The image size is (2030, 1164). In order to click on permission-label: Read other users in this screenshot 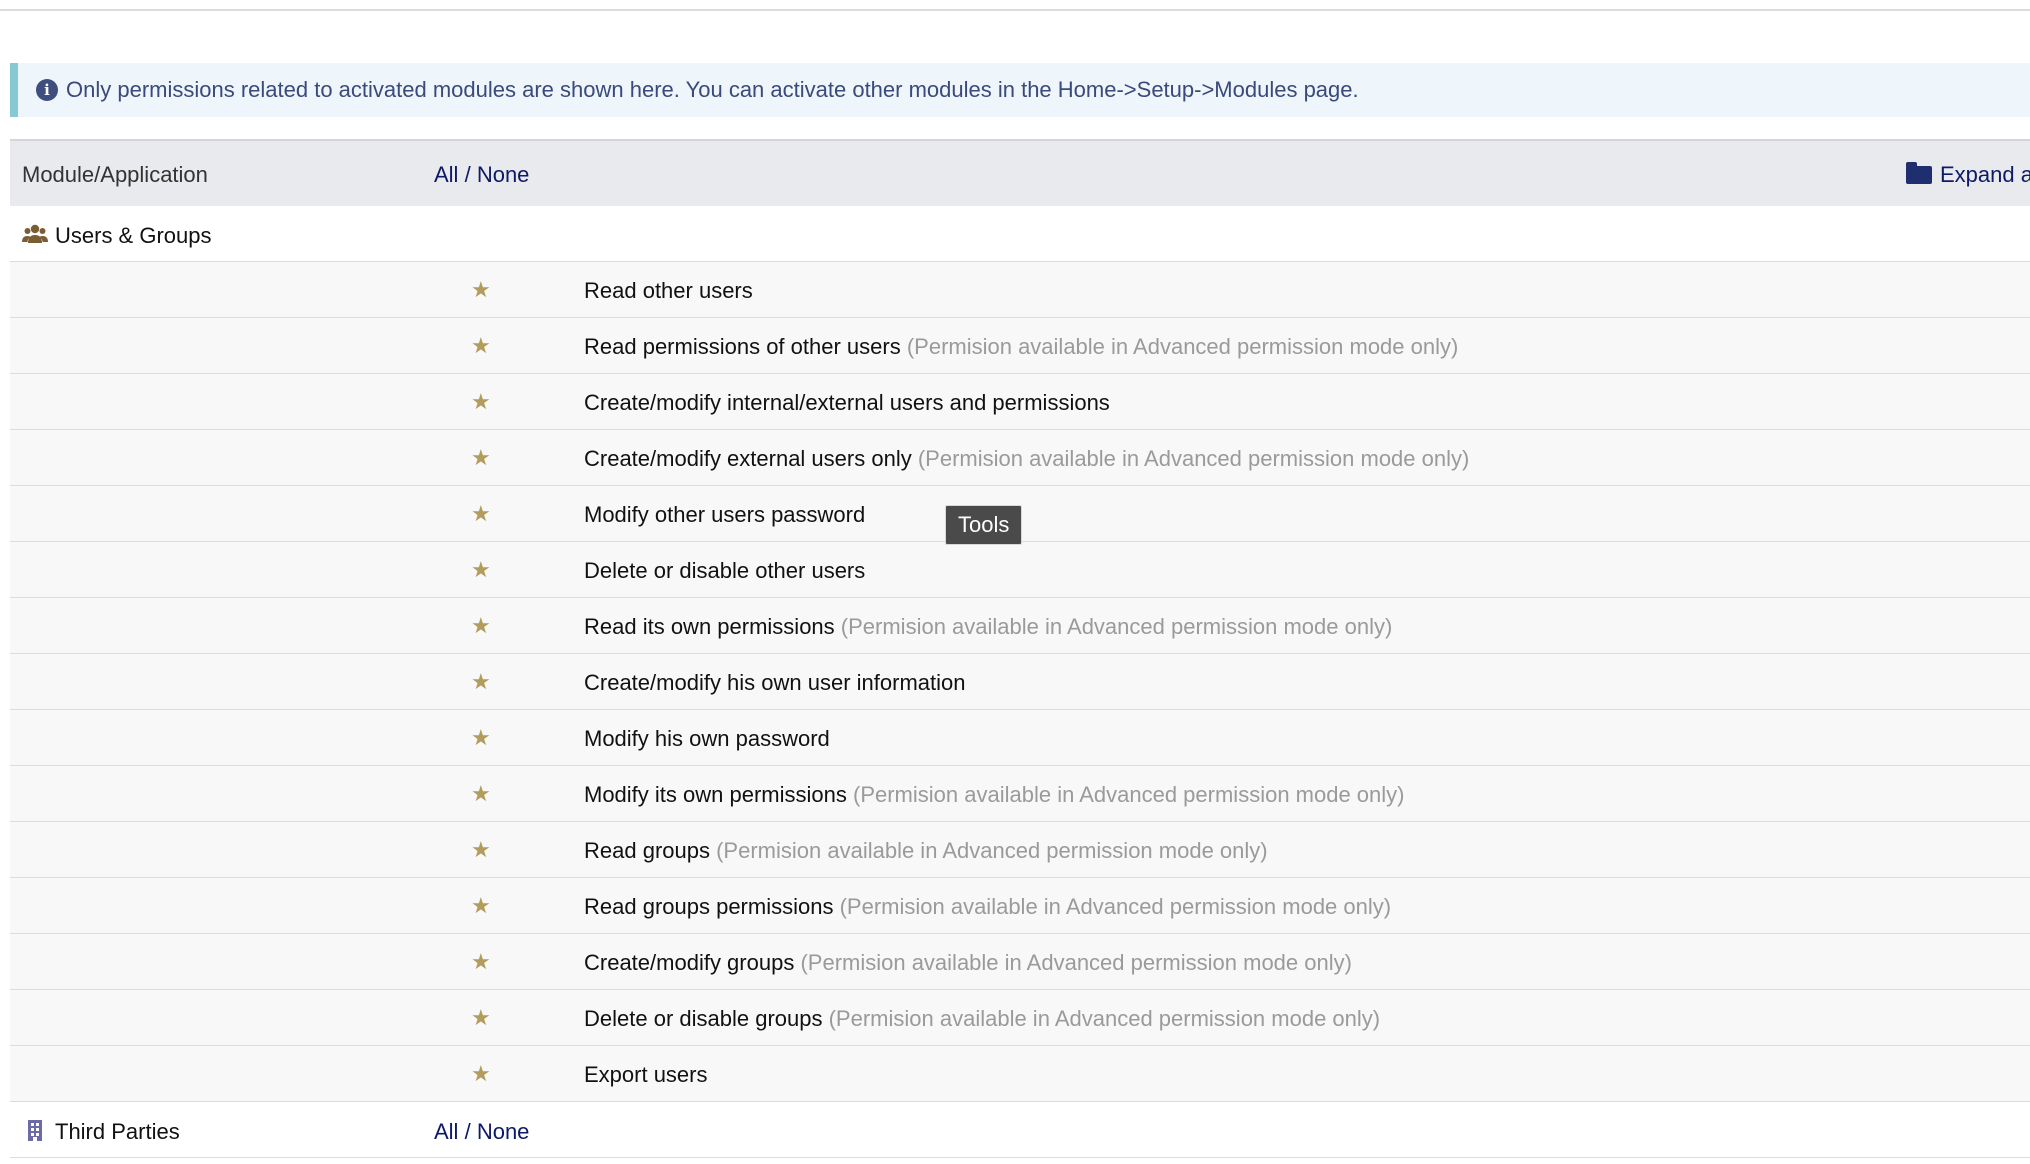, I will do `click(668, 290)`.